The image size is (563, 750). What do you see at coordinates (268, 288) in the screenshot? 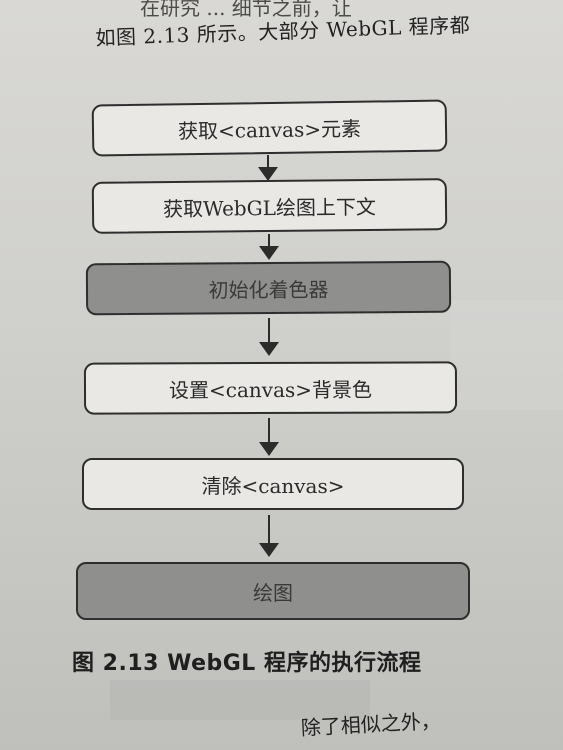
I see `step-init-shaders: 初始化着色器` at bounding box center [268, 288].